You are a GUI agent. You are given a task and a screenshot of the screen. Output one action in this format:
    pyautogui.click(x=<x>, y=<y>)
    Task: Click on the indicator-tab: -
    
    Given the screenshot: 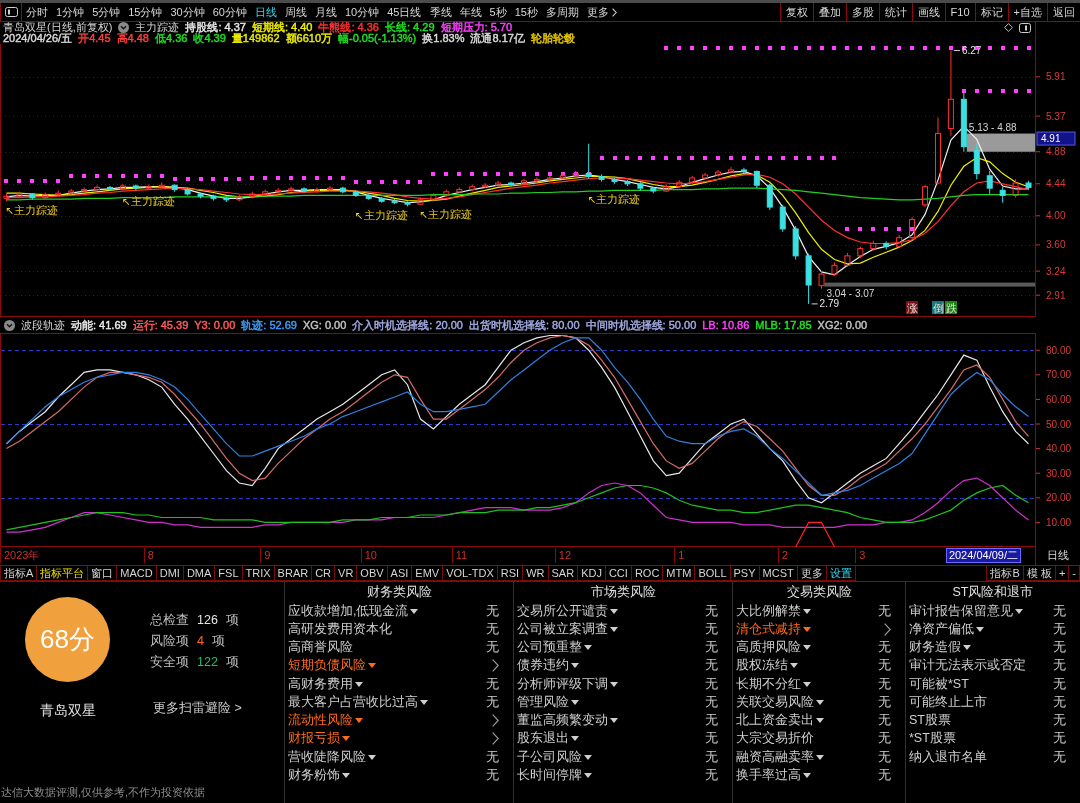 What is the action you would take?
    pyautogui.click(x=1074, y=573)
    